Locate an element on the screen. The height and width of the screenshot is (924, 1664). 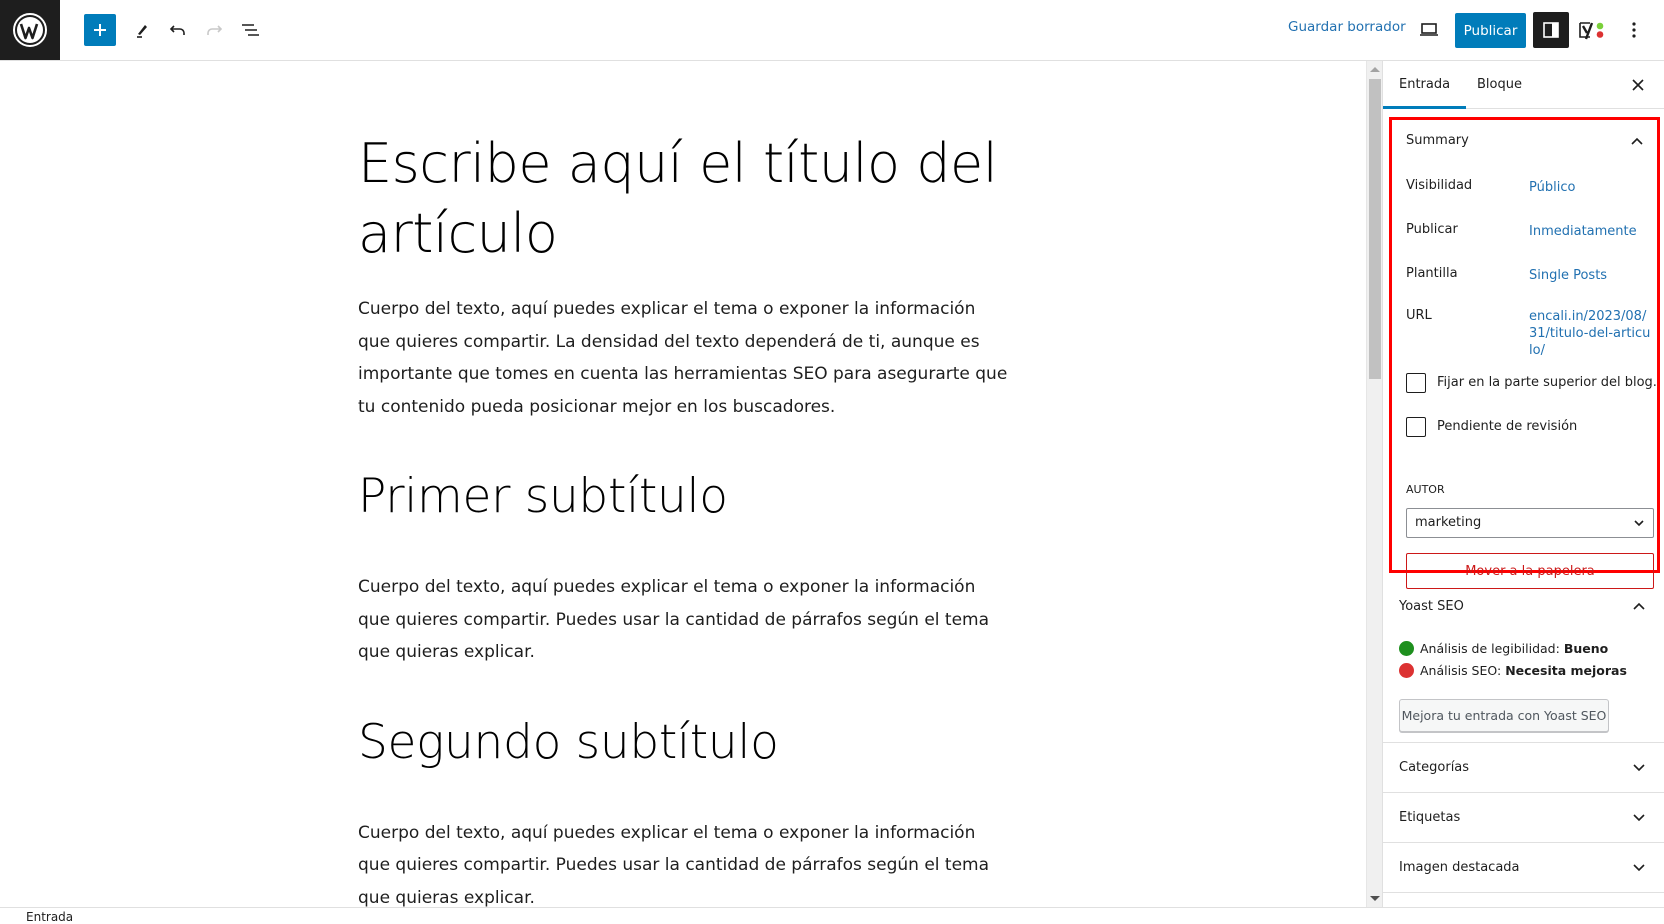
expand-tags-button is located at coordinates (1639, 818).